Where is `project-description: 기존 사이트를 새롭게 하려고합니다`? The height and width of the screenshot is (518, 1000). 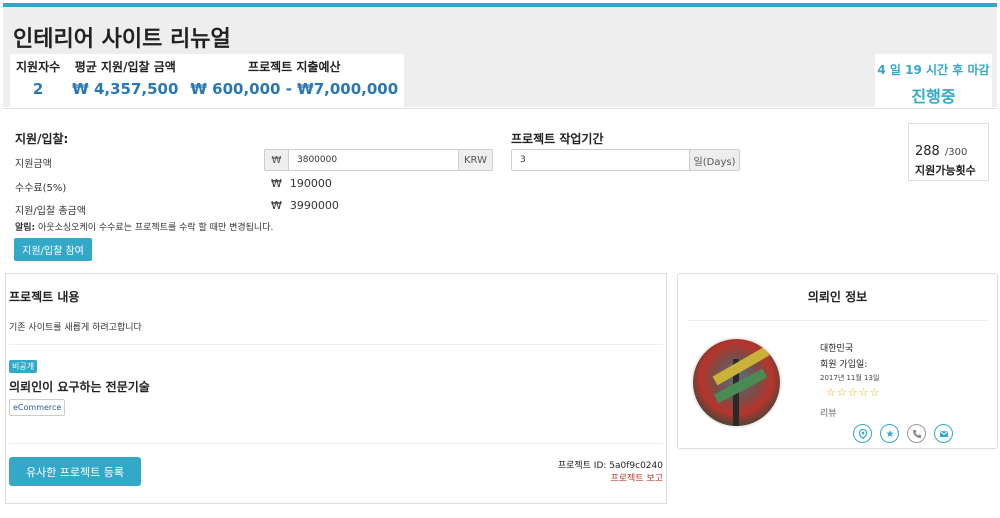 project-description: 기존 사이트를 새롭게 하려고합니다 is located at coordinates (75, 328).